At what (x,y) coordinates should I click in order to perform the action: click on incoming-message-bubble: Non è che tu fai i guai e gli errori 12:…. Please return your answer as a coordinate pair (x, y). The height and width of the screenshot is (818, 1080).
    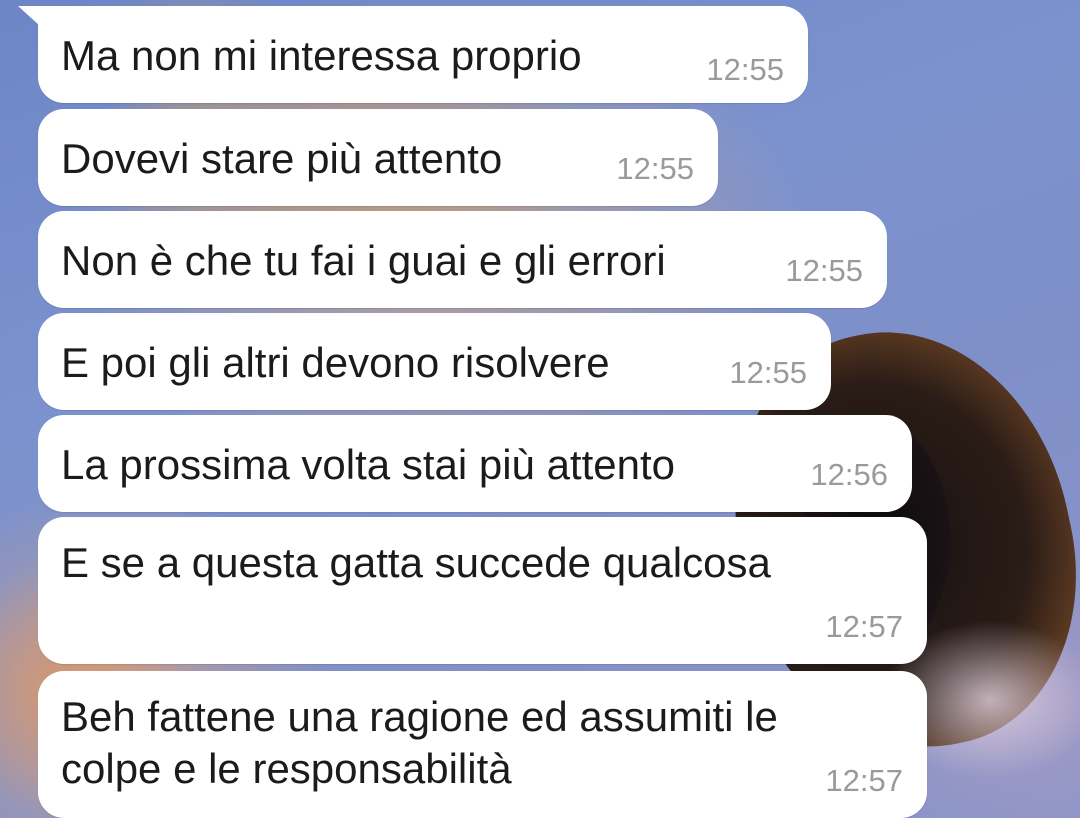
    Looking at the image, I should click on (462, 259).